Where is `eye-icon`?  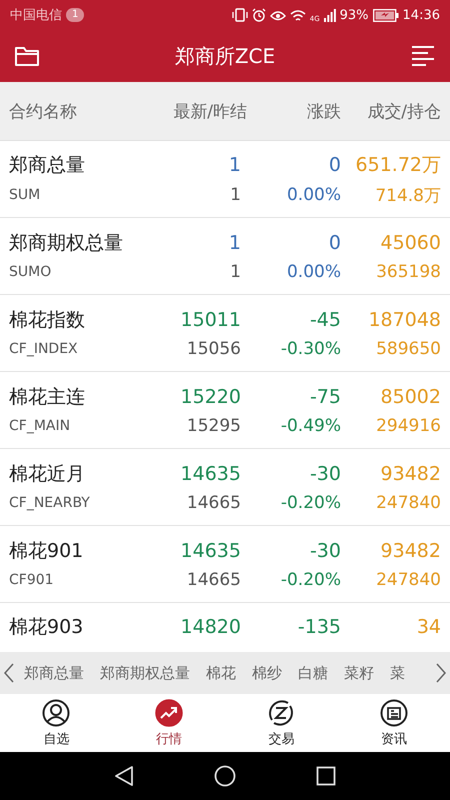 eye-icon is located at coordinates (278, 15).